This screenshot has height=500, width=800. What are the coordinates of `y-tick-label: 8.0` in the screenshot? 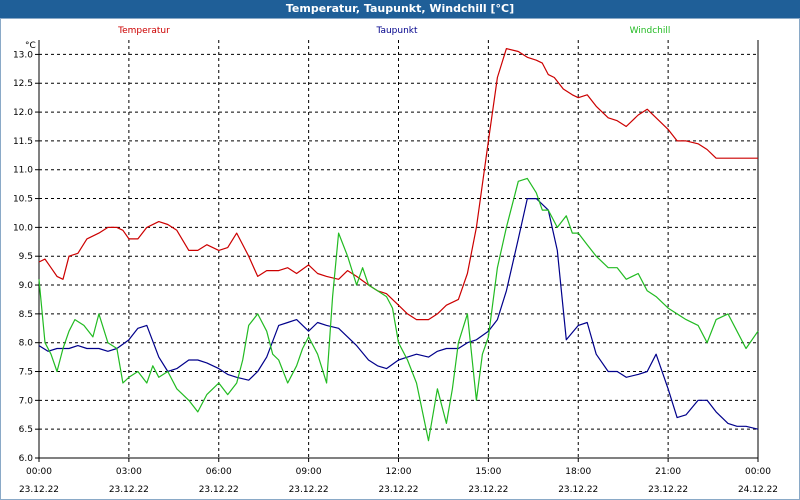 It's located at (26, 344).